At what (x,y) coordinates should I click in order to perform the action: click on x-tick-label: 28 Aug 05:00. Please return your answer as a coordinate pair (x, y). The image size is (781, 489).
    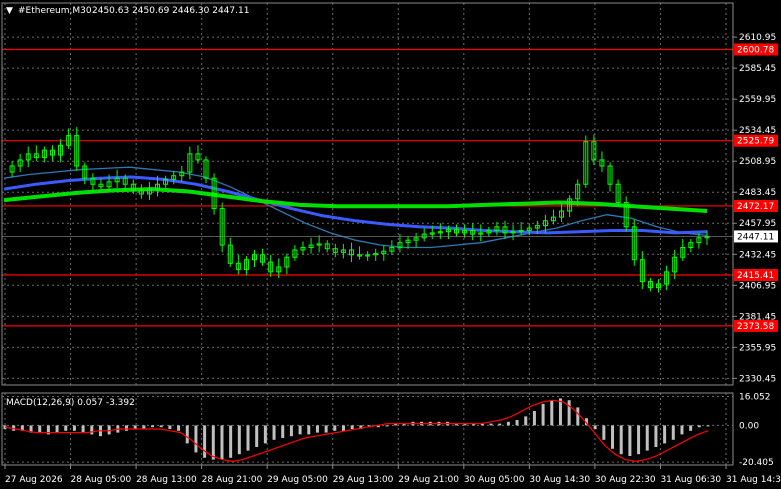
    Looking at the image, I should click on (101, 480).